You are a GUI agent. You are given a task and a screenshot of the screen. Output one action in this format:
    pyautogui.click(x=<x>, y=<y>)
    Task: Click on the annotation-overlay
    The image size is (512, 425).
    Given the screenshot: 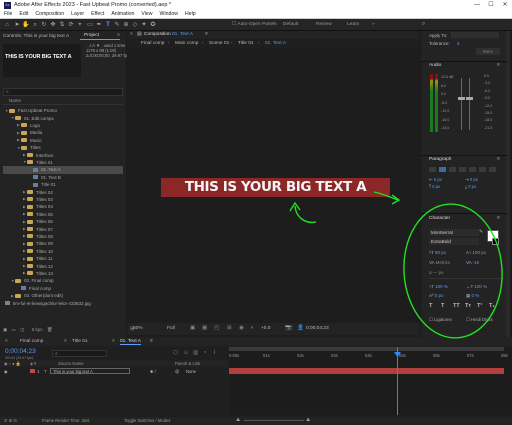 What is the action you would take?
    pyautogui.click(x=396, y=265)
    